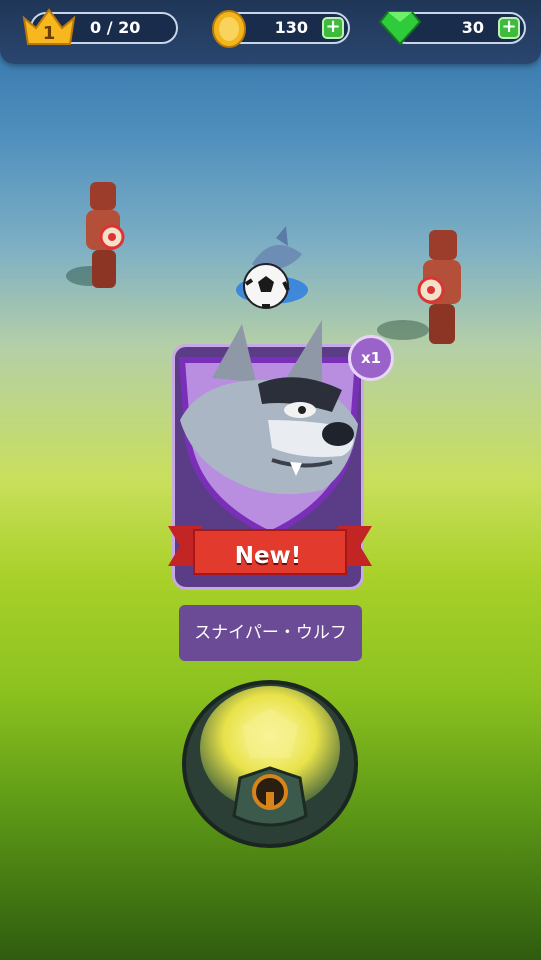  I want to click on add-coins-button: +, so click(333, 28).